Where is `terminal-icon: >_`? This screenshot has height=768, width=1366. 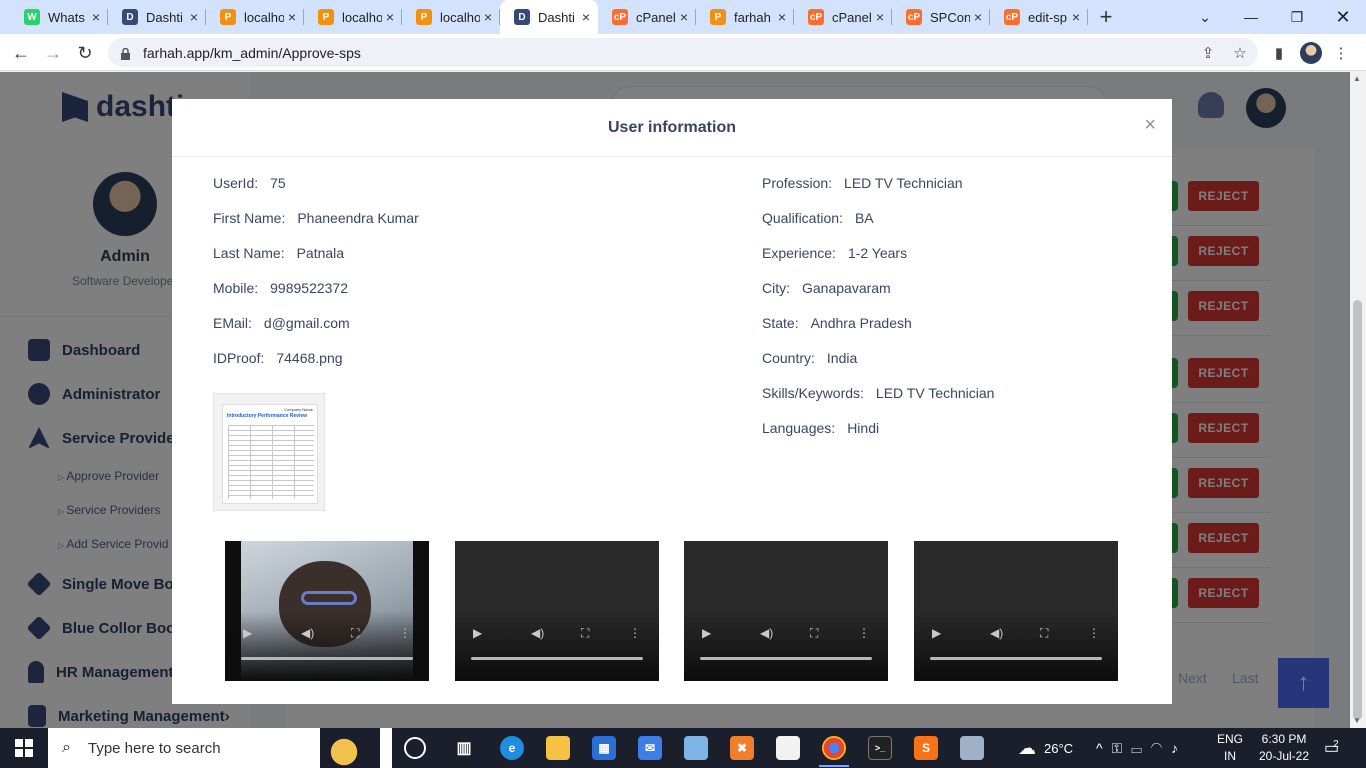 terminal-icon: >_ is located at coordinates (880, 748).